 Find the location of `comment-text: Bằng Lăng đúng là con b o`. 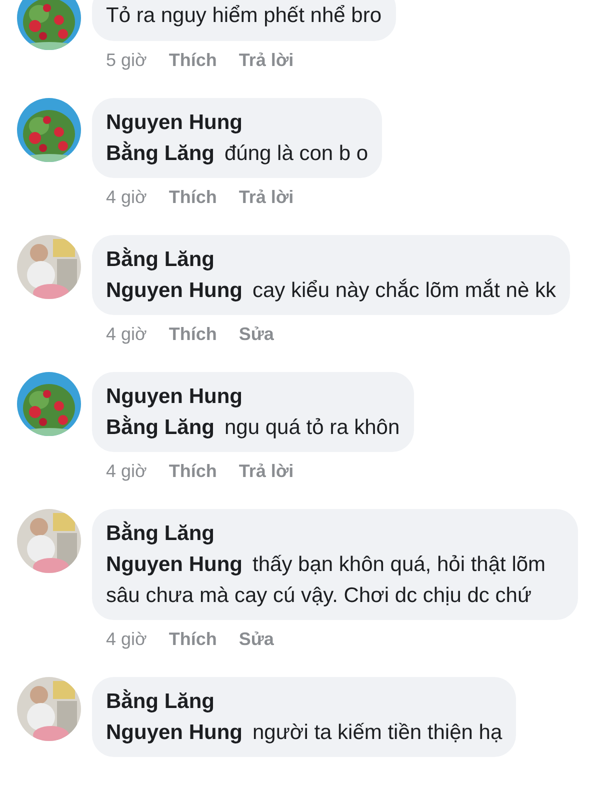

comment-text: Bằng Lăng đúng là con b o is located at coordinates (237, 153).